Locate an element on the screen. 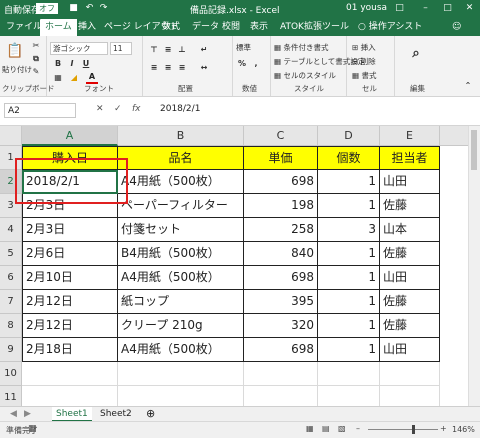 The width and height of the screenshot is (480, 438). table-cell-date: 2018/2/1 is located at coordinates (70, 182).